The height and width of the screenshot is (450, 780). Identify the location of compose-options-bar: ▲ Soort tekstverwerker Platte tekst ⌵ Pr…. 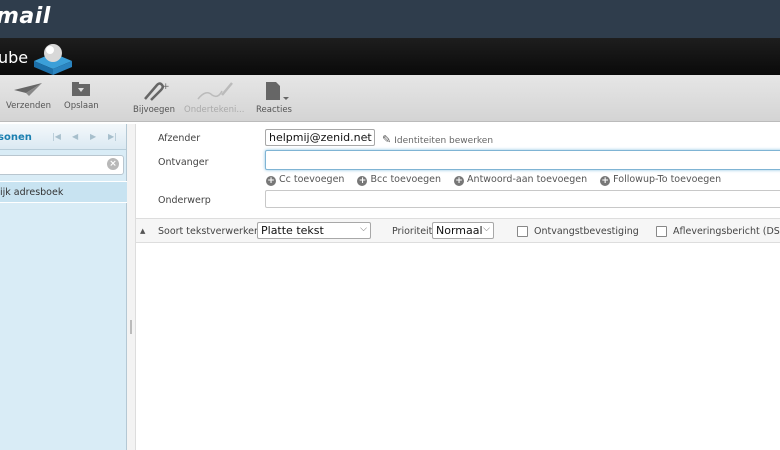
(458, 230).